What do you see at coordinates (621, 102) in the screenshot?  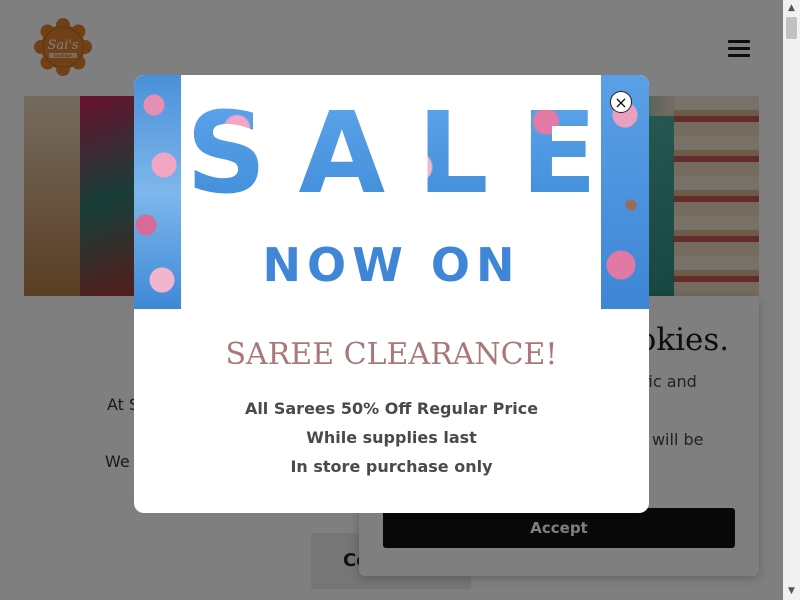 I see `close-icon: ×` at bounding box center [621, 102].